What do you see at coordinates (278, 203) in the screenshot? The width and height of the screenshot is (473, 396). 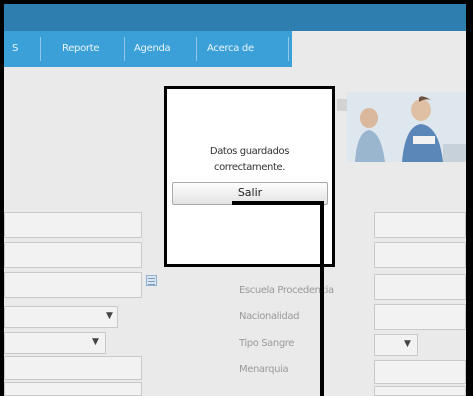 I see `annotation-line-horizontal` at bounding box center [278, 203].